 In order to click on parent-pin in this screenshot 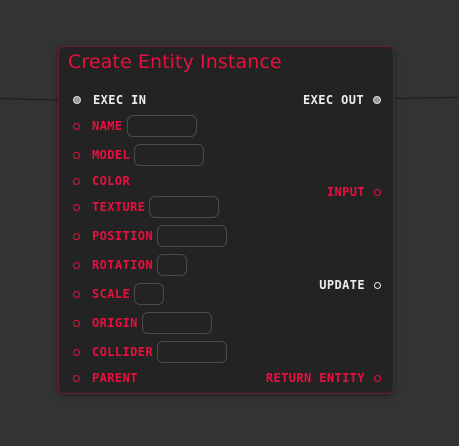, I will do `click(76, 378)`.